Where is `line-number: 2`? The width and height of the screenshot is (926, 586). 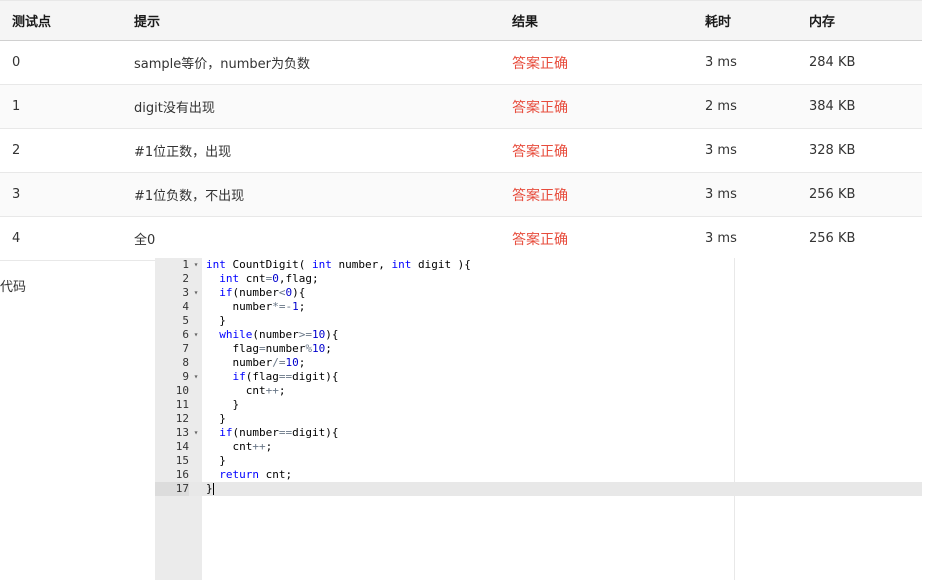 line-number: 2 is located at coordinates (185, 278).